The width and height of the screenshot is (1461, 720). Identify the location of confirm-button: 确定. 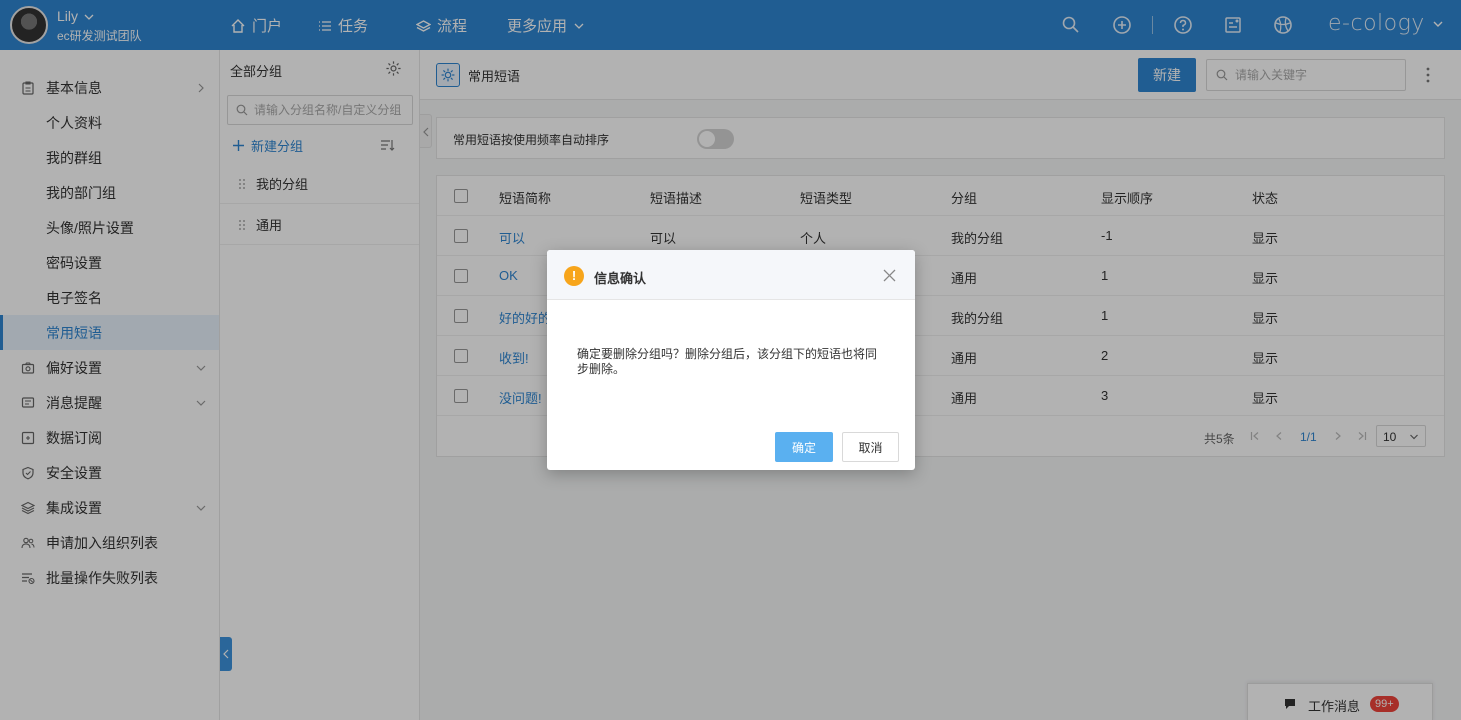
(804, 447).